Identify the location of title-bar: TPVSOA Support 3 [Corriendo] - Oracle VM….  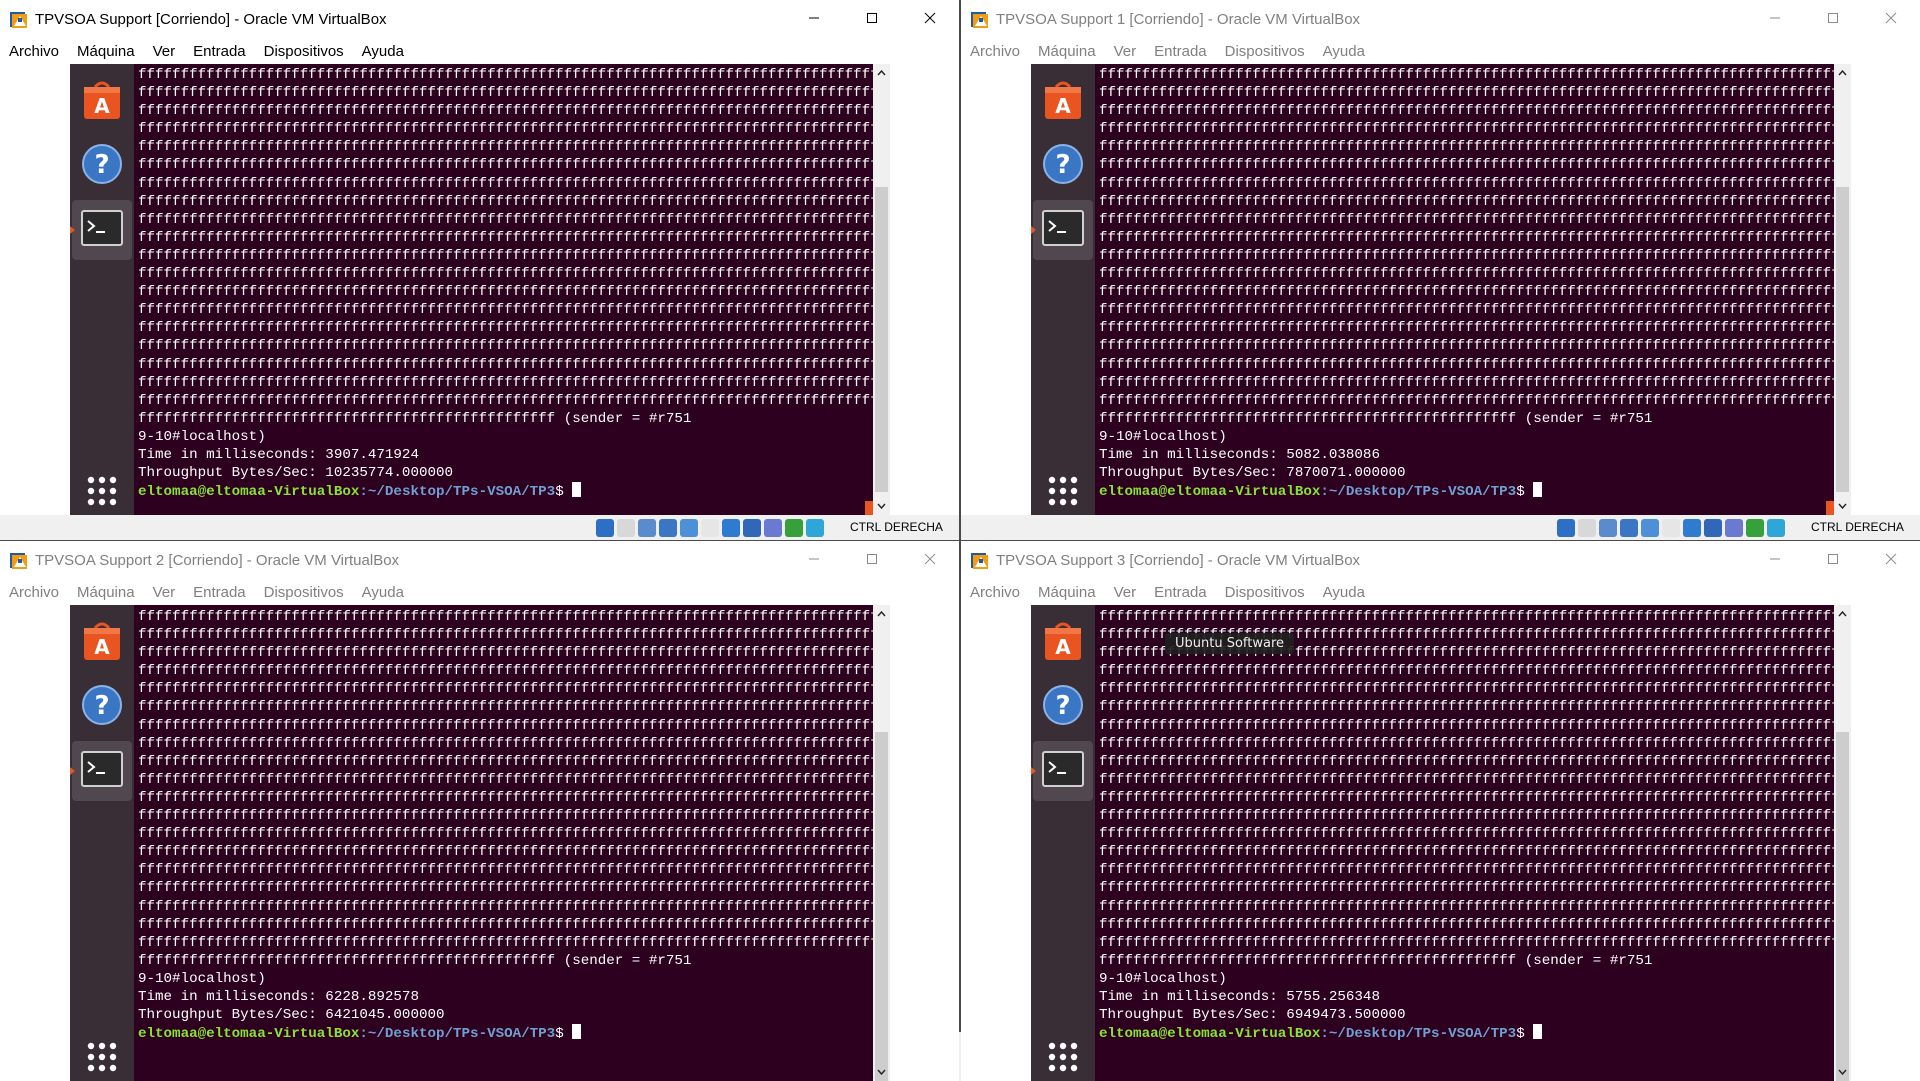
(1440, 561).